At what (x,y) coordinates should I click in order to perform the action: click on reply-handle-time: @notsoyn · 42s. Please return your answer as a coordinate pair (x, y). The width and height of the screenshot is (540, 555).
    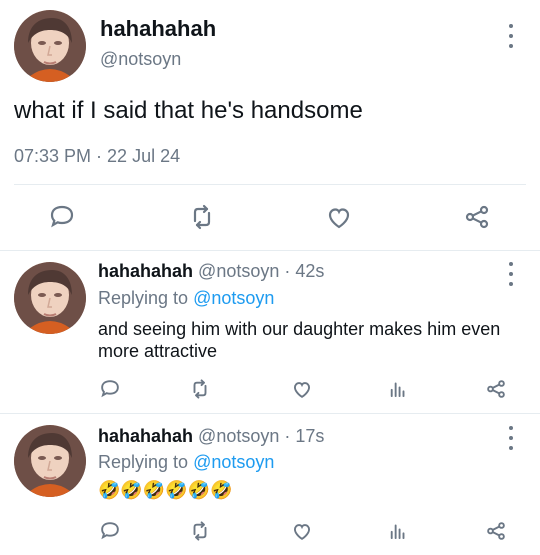
    Looking at the image, I should click on (261, 271).